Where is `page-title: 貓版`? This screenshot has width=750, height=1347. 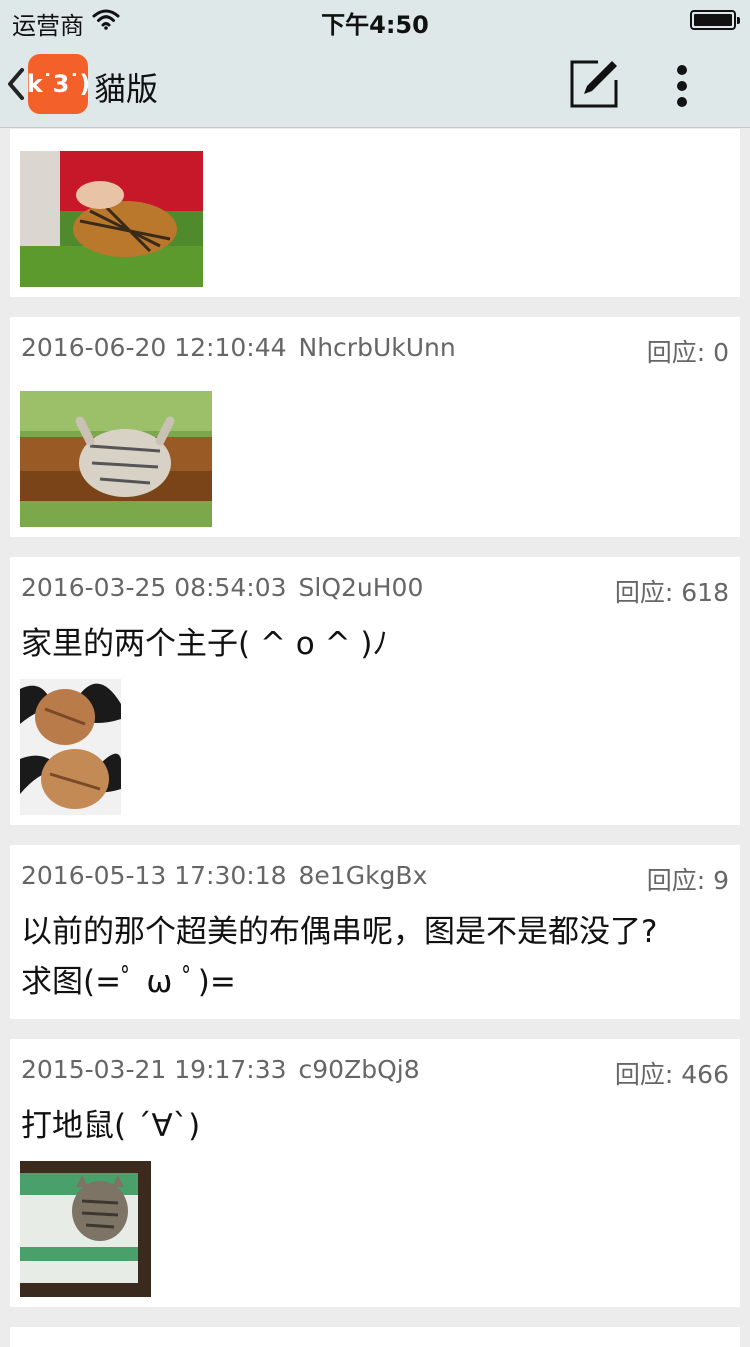 page-title: 貓版 is located at coordinates (126, 89).